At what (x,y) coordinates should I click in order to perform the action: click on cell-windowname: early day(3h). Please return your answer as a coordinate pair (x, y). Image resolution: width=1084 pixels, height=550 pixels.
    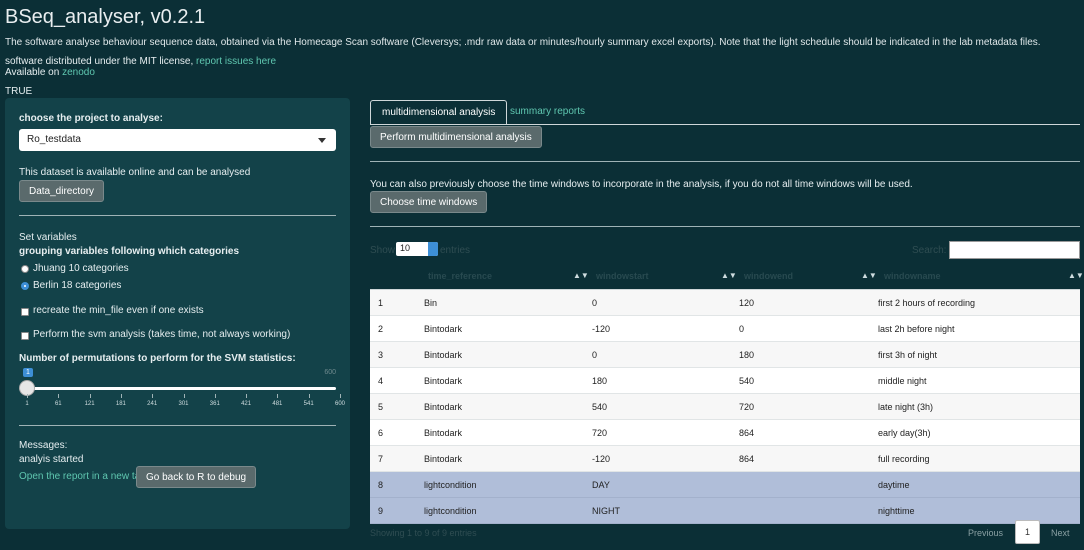
    Looking at the image, I should click on (904, 433).